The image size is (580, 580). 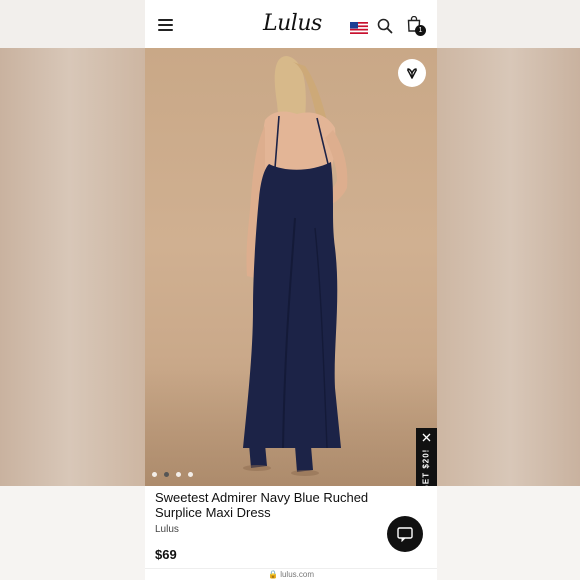 What do you see at coordinates (165, 25) in the screenshot?
I see `menu-icon` at bounding box center [165, 25].